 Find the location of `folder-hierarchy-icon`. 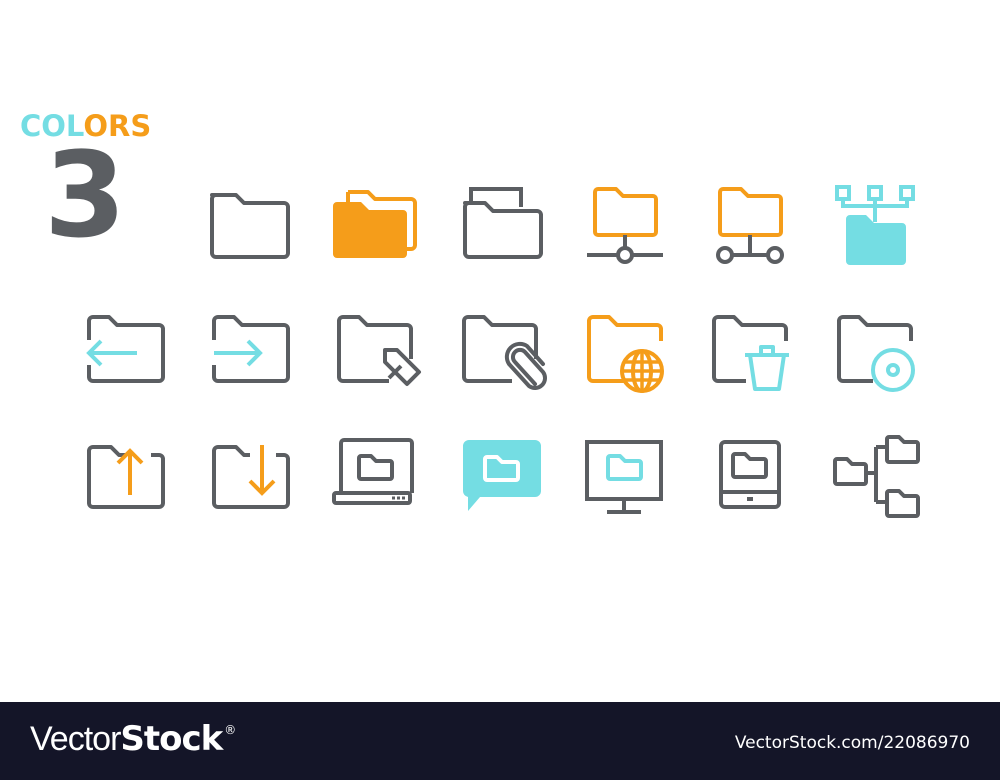

folder-hierarchy-icon is located at coordinates (875, 225).